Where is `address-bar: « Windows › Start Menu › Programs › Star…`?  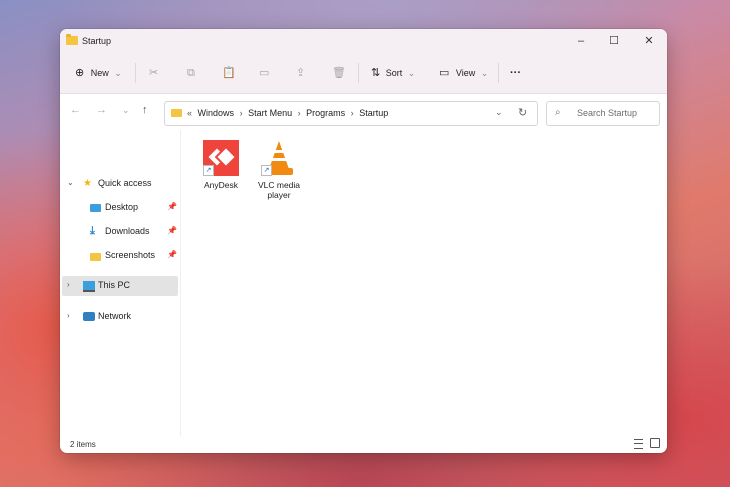
address-bar: « Windows › Start Menu › Programs › Star… is located at coordinates (351, 113).